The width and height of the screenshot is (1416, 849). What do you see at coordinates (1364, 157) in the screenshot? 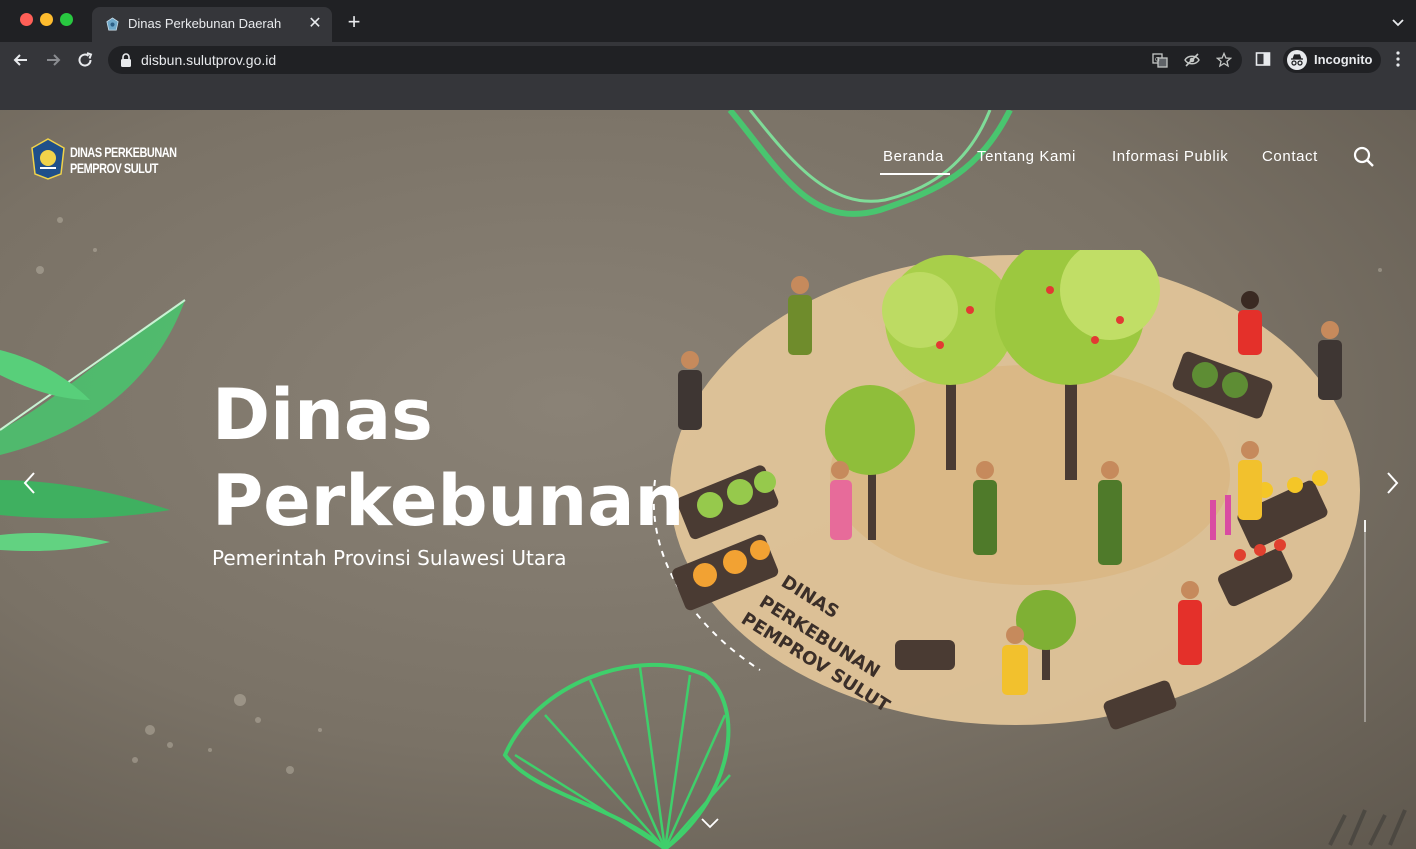
I see `search-icon` at bounding box center [1364, 157].